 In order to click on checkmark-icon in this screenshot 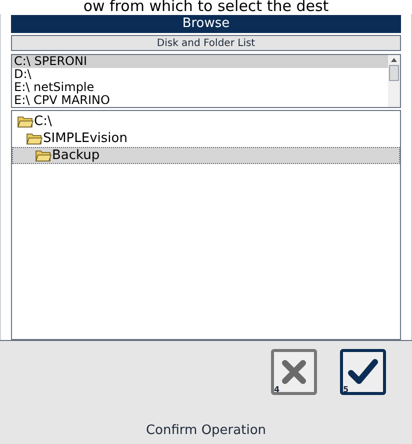, I will do `click(363, 372)`.